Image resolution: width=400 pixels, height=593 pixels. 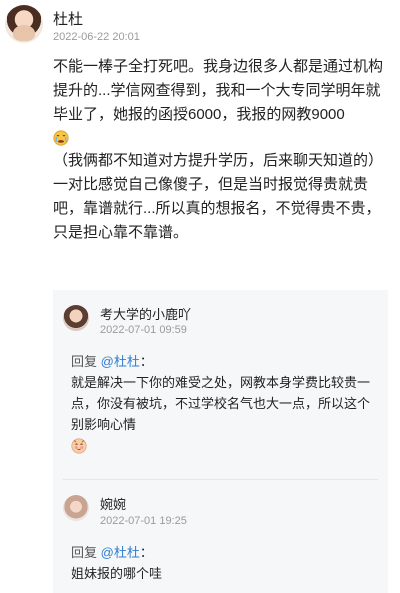 What do you see at coordinates (220, 479) in the screenshot?
I see `reply-divider` at bounding box center [220, 479].